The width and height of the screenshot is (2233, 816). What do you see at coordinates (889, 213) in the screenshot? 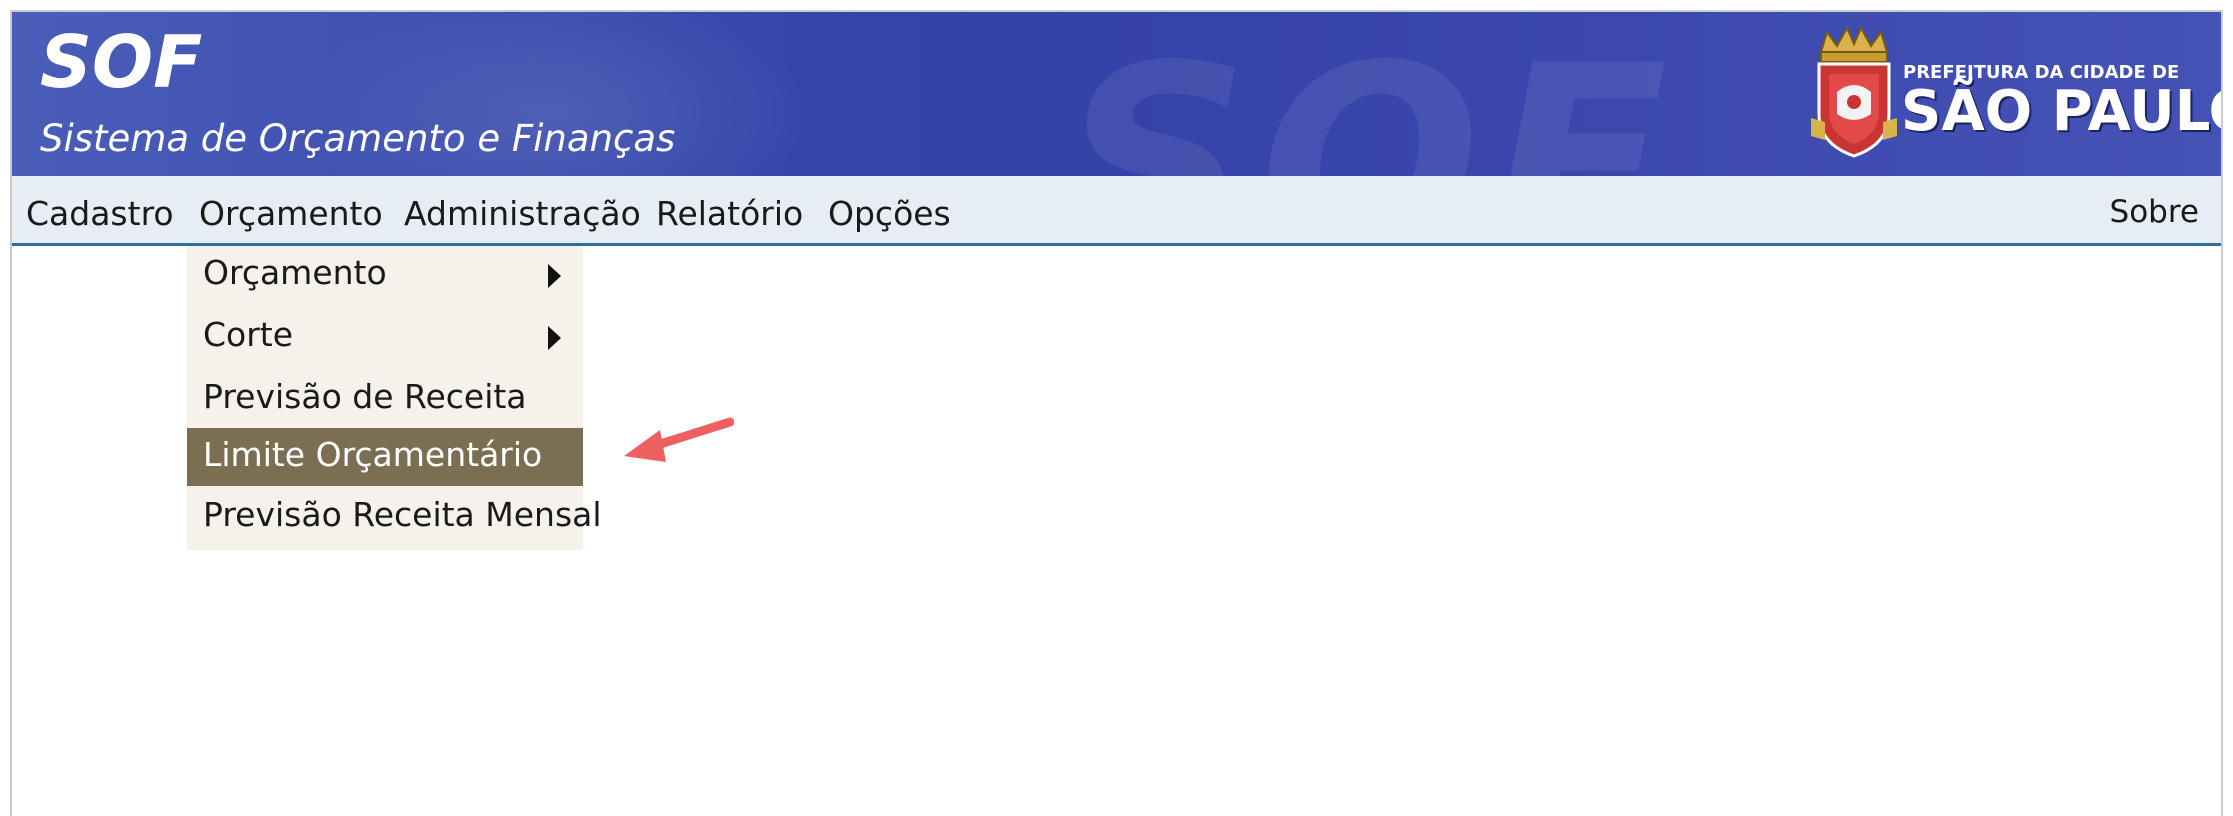
I see `menu-opcoes: Opções` at bounding box center [889, 213].